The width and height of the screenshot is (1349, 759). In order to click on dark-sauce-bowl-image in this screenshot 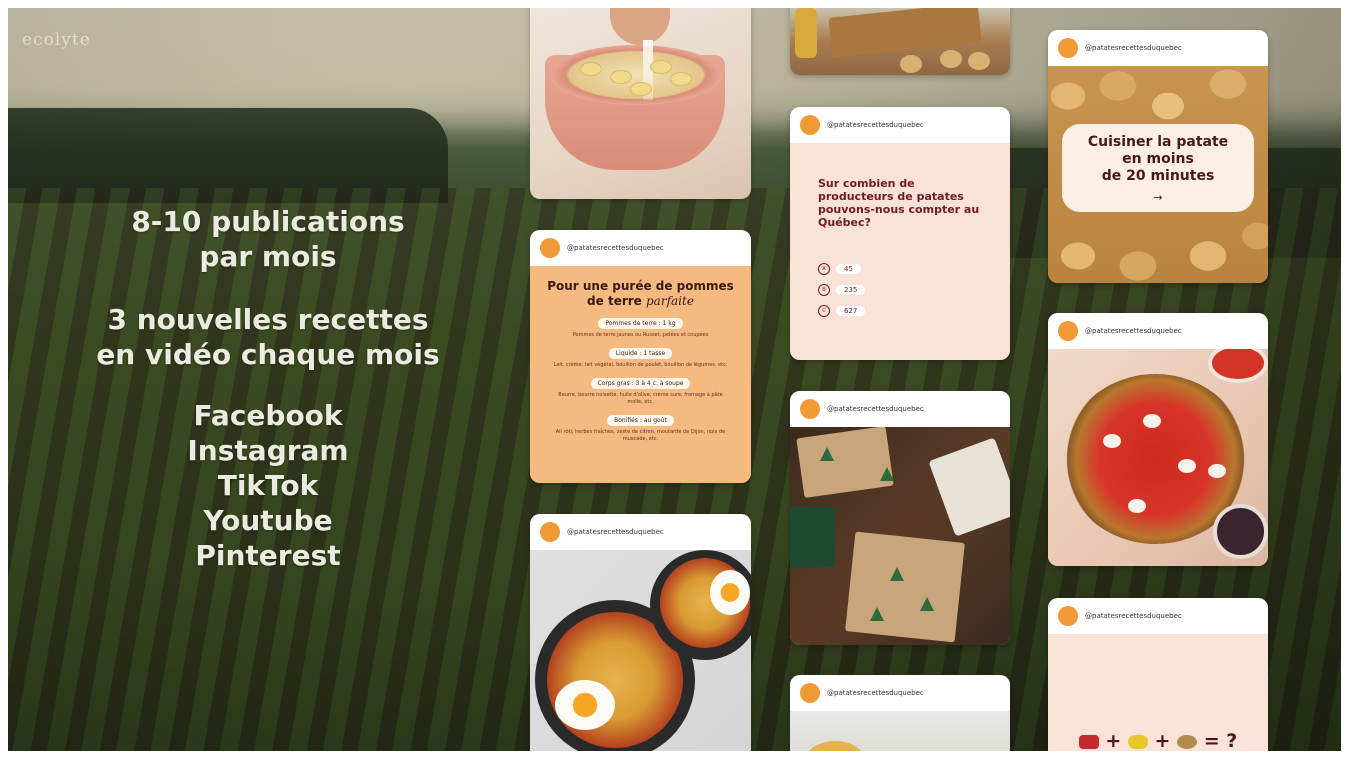, I will do `click(1240, 531)`.